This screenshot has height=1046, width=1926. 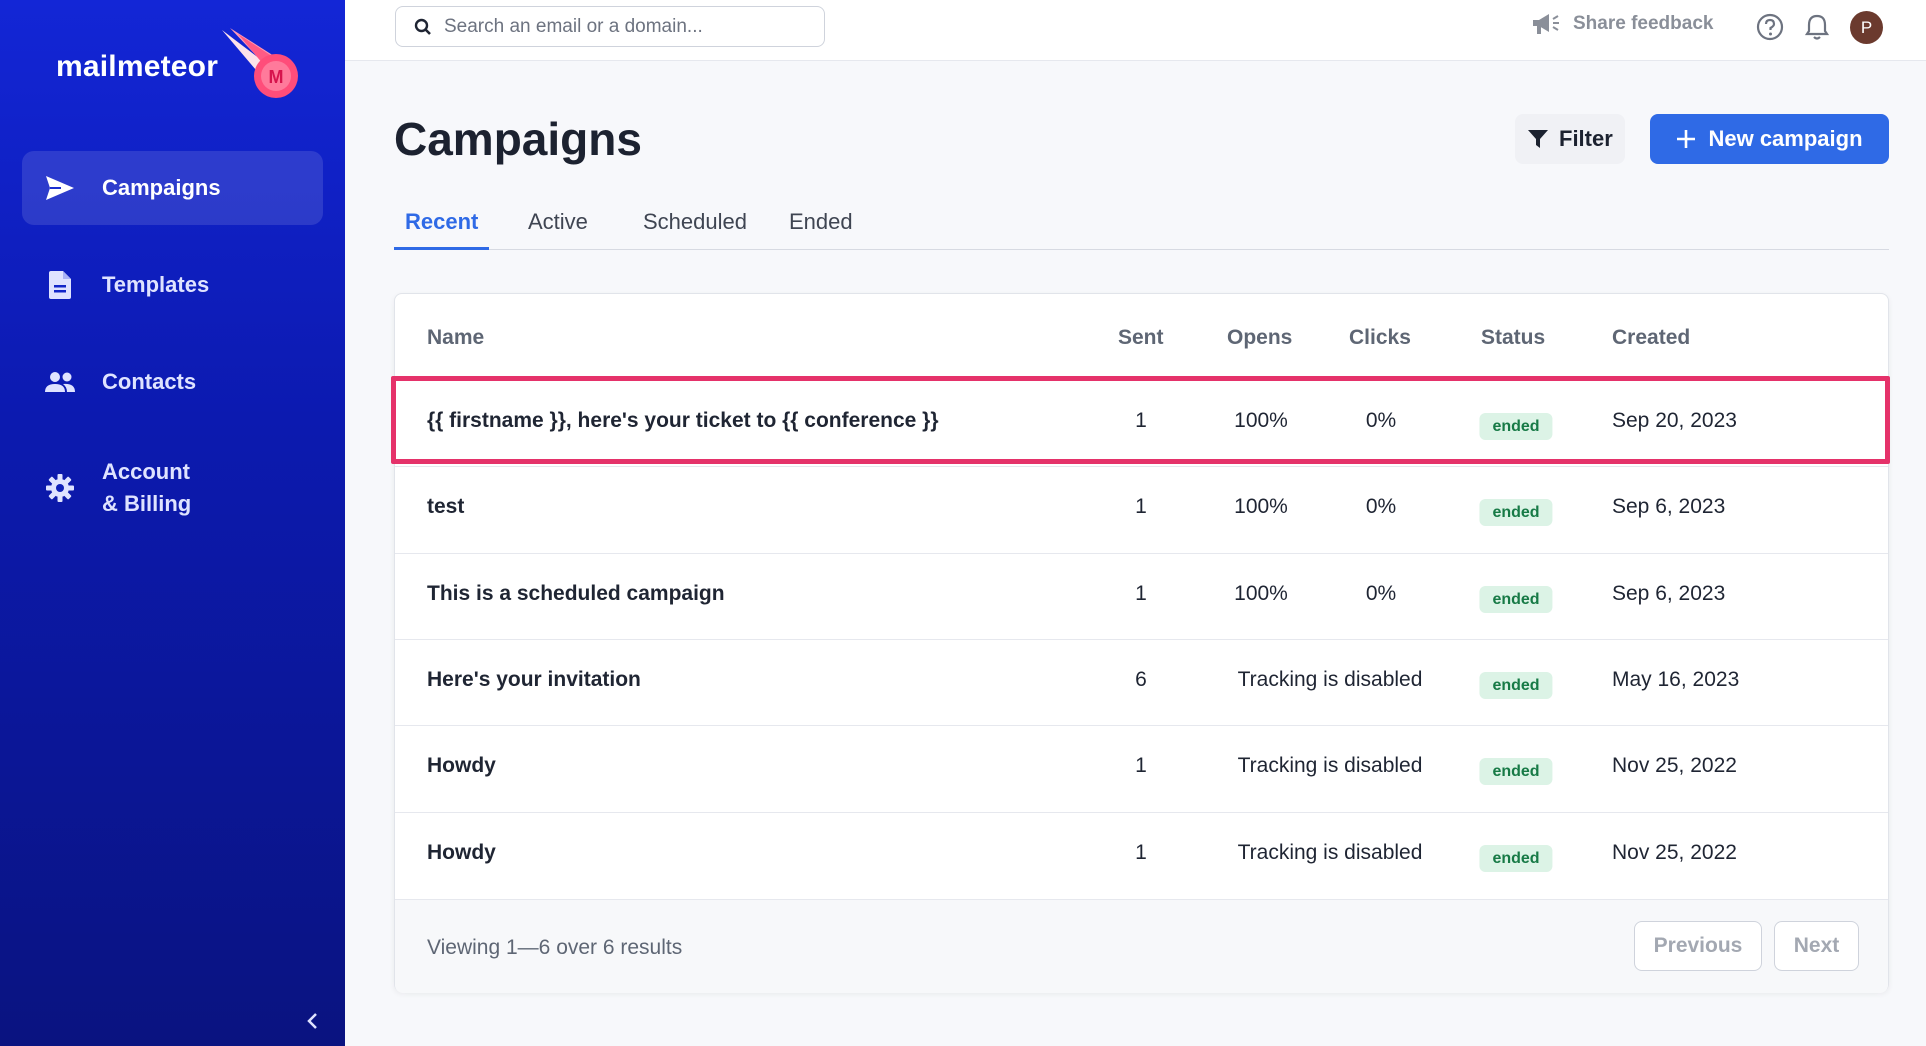 What do you see at coordinates (1651, 338) in the screenshot?
I see `column-created: Created` at bounding box center [1651, 338].